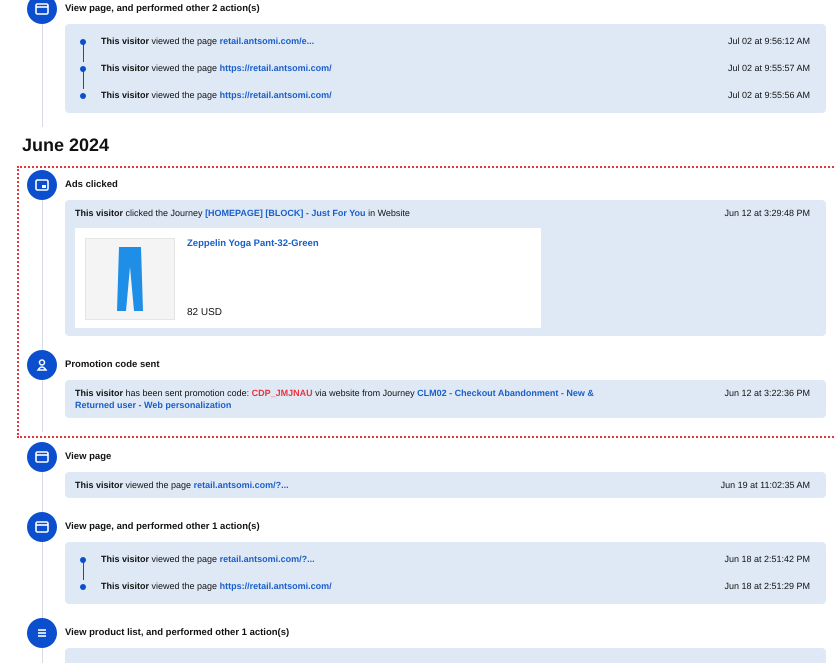 The image size is (834, 663). I want to click on event-description: This visitor has been sent promotion code: CDP_JMJNAU via website from Journey CLM02 - Checkout Abandonment - New & Returned user - Web personalization, so click(335, 399).